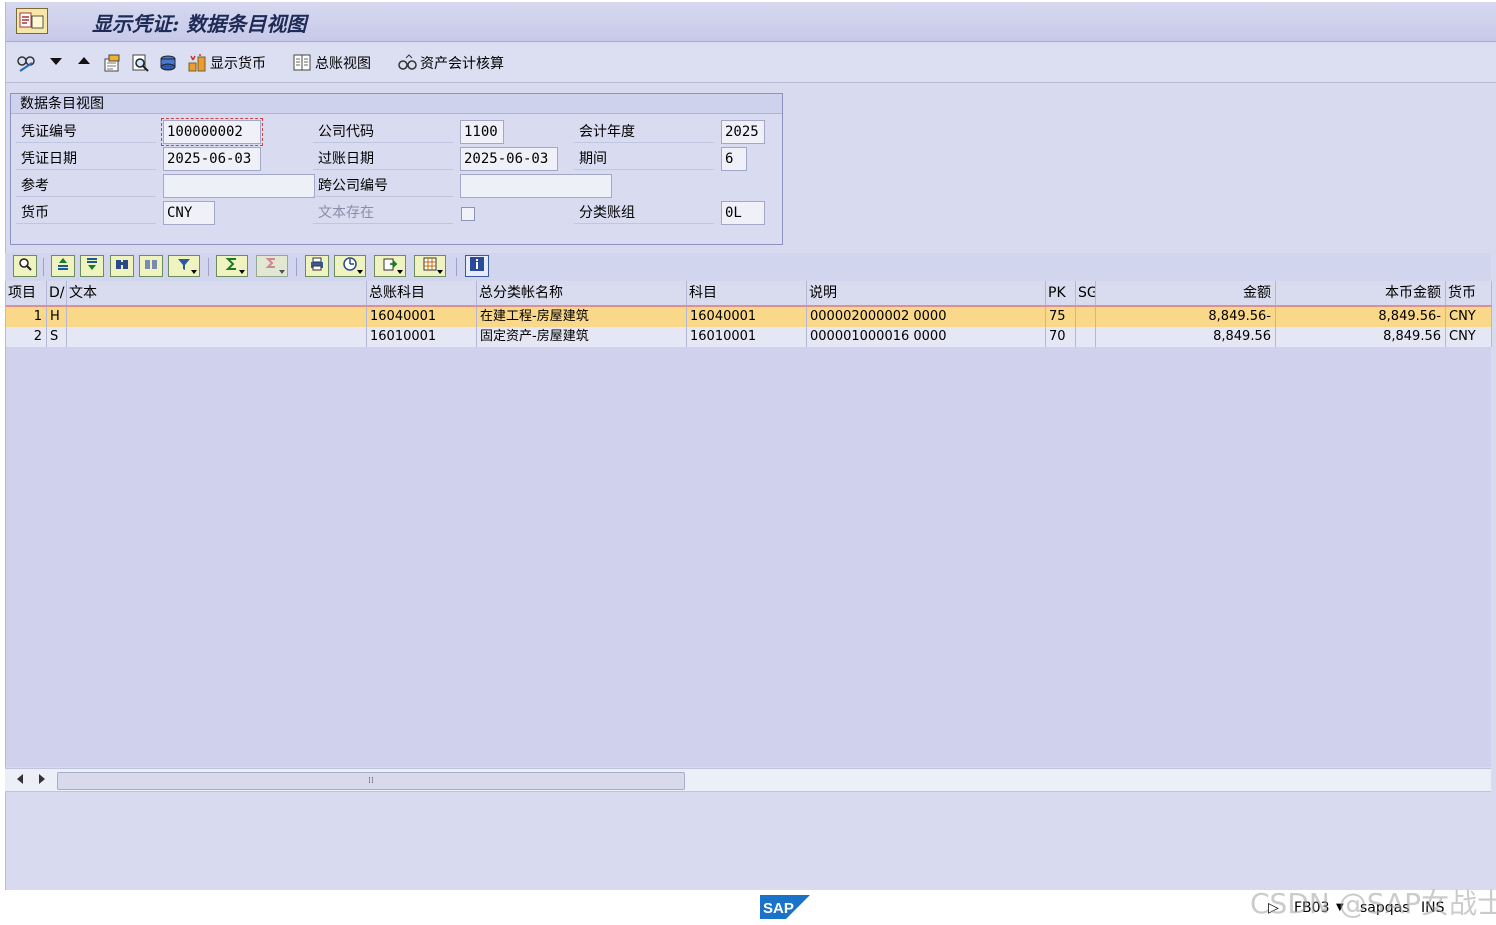 The height and width of the screenshot is (925, 1496). What do you see at coordinates (582, 293) in the screenshot?
I see `col-gl-name: 总分类帐名称` at bounding box center [582, 293].